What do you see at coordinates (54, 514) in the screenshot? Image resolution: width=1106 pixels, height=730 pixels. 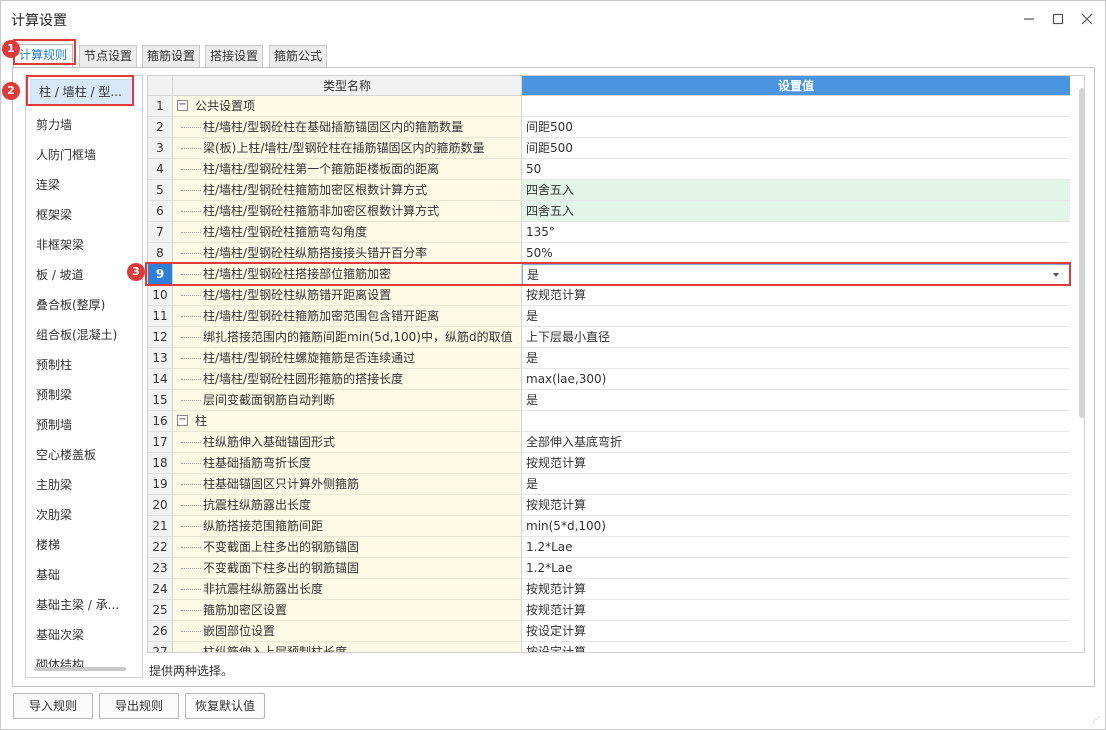 I see `sidebar-item-secondary-rib-beam: 次肋梁` at bounding box center [54, 514].